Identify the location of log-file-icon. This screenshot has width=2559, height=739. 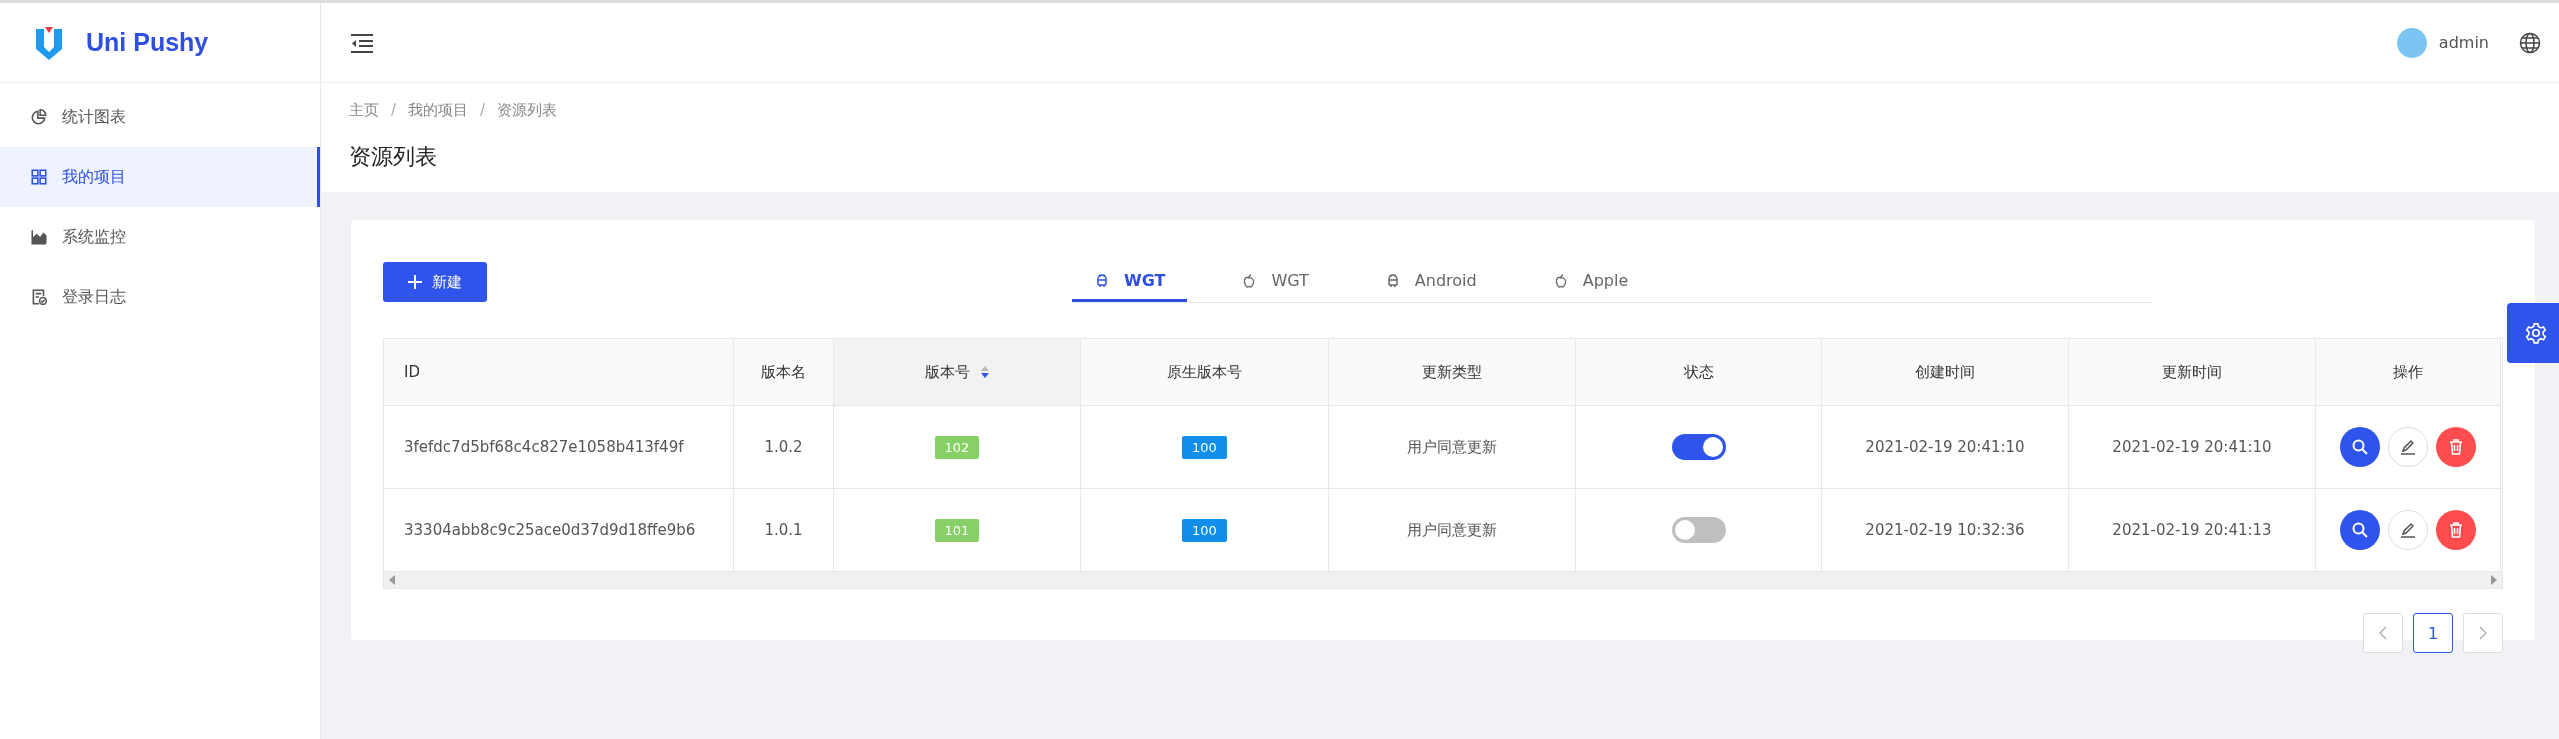
(39, 297).